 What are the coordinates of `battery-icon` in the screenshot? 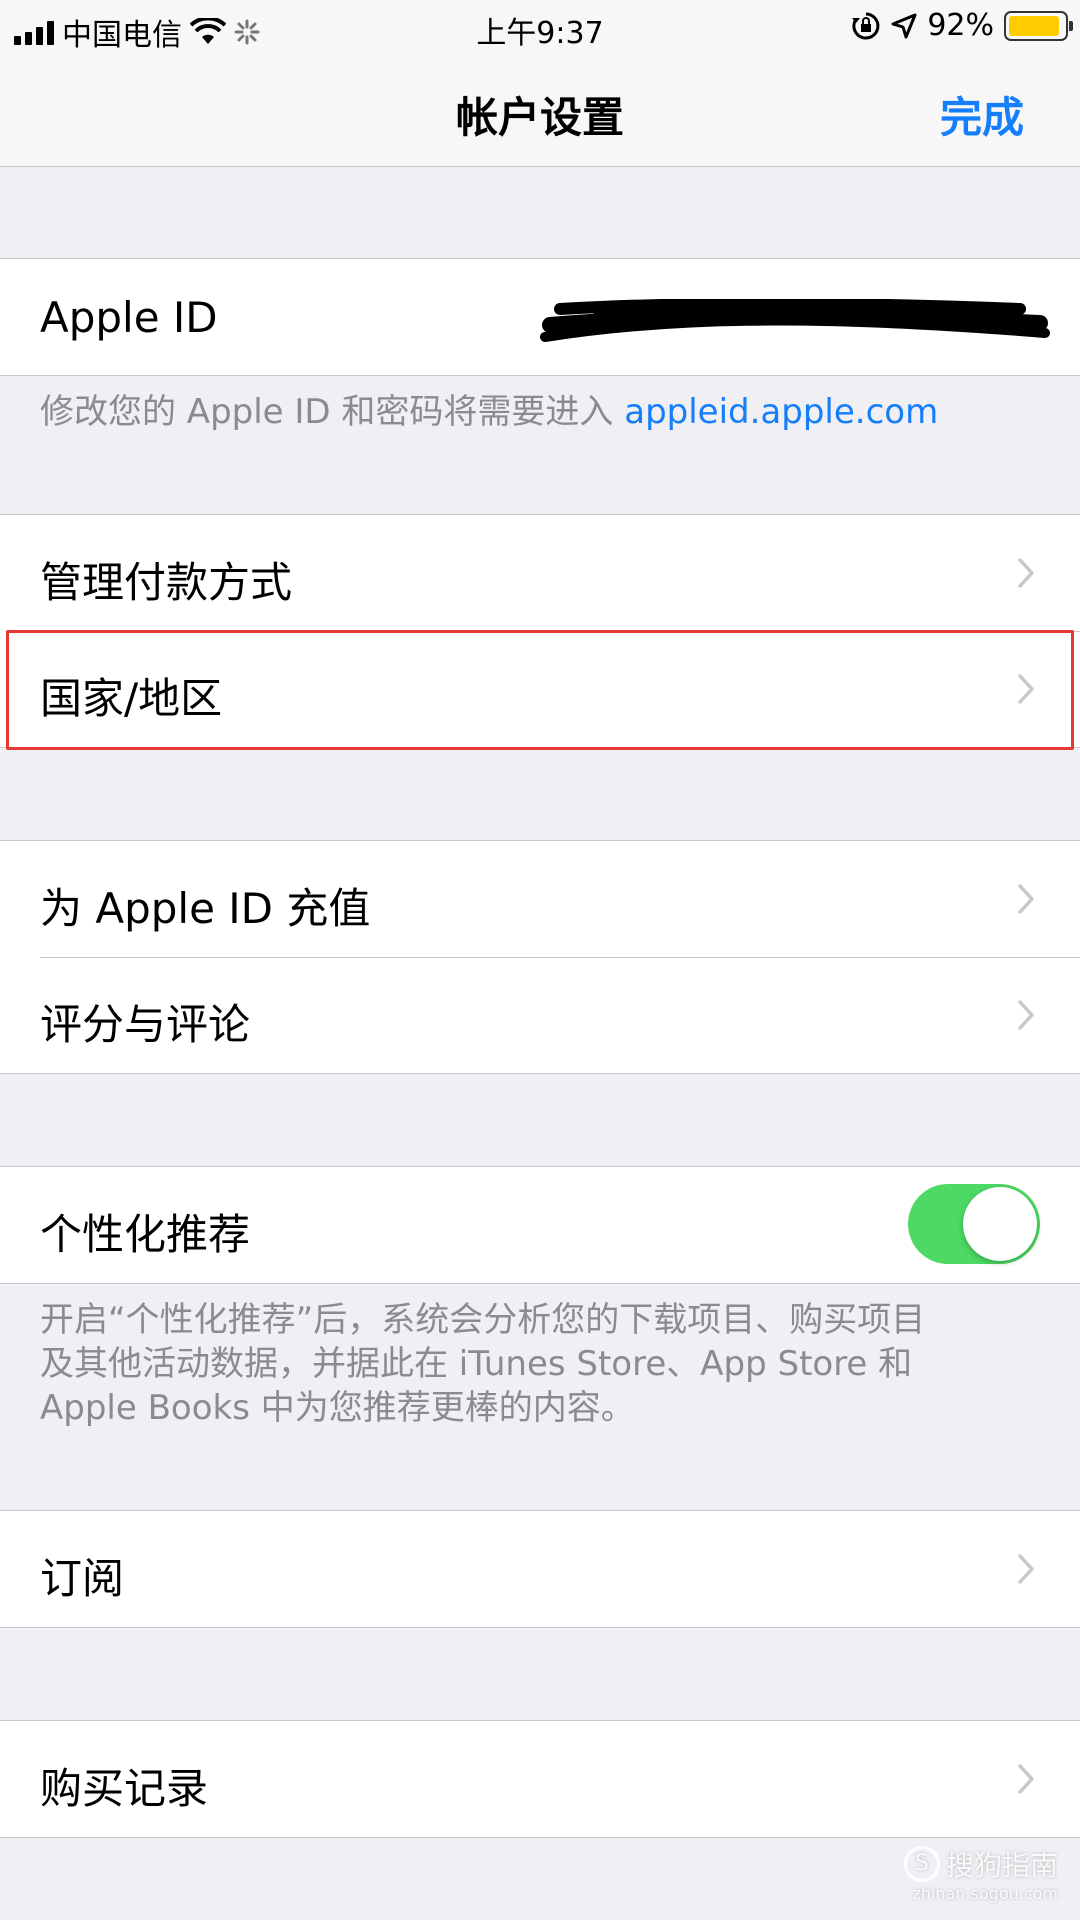 It's located at (1038, 25).